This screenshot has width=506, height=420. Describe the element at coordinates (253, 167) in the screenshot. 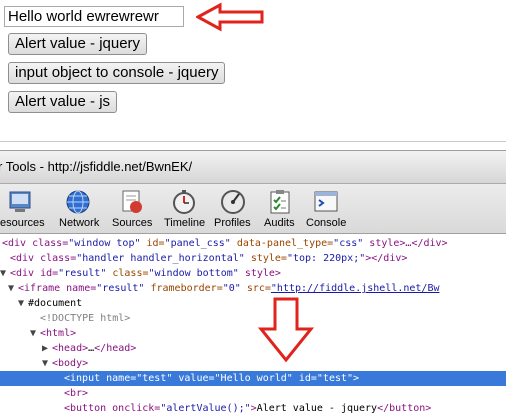

I see `devtools-title-bar: r Tools - http://jsfiddle.net/BwnEK/` at that location.